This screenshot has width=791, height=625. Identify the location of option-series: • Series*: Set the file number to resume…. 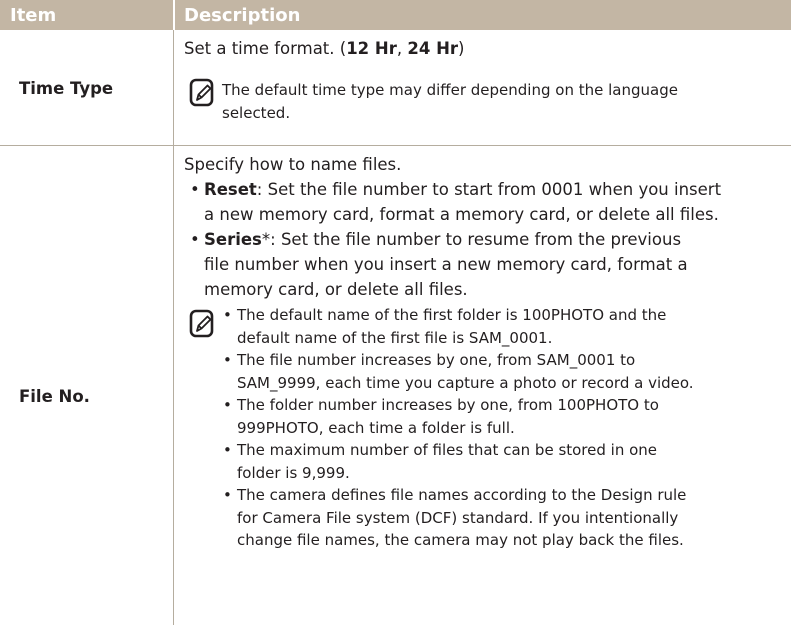
(439, 264).